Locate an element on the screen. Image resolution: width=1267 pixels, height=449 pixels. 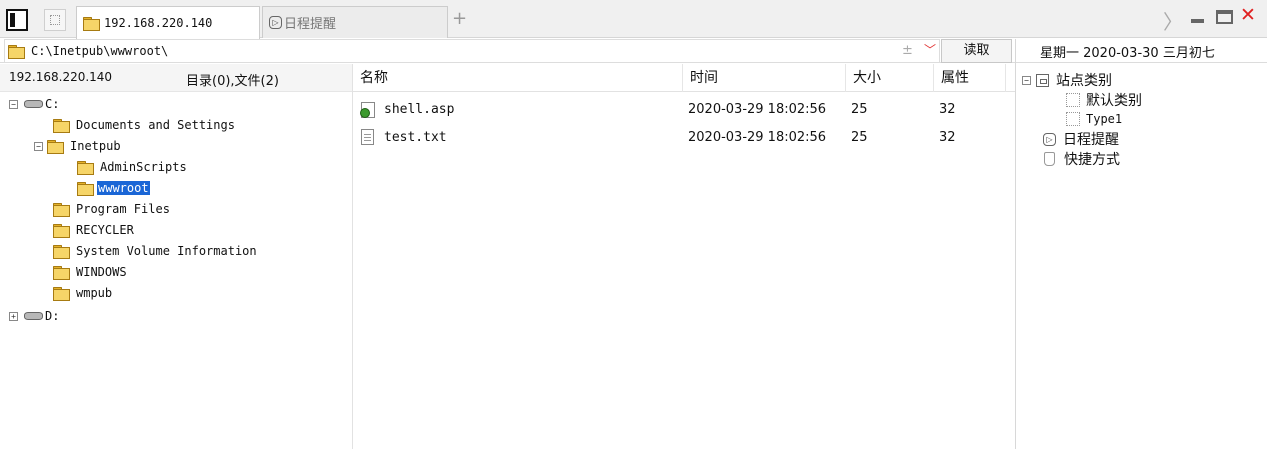
tree-node-wmpub: wmpub is located at coordinates (82, 293).